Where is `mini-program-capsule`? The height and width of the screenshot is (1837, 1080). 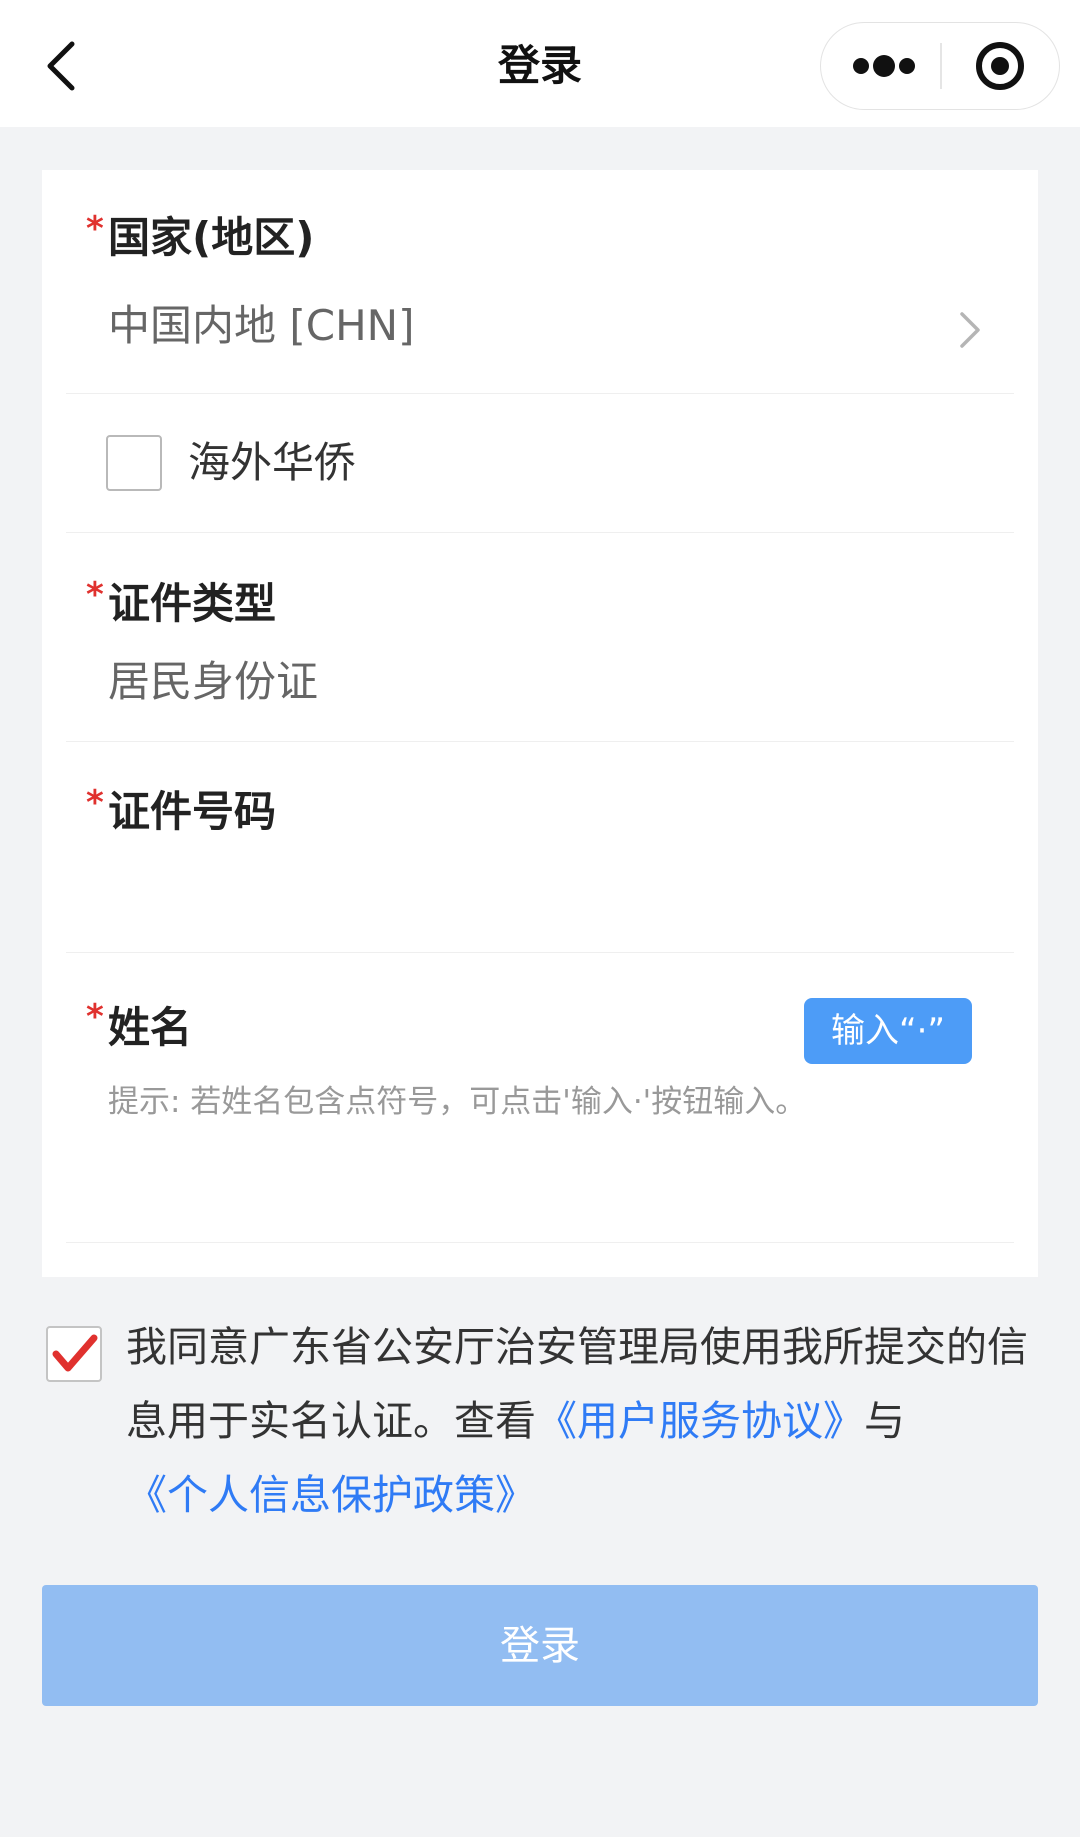
mini-program-capsule is located at coordinates (940, 66).